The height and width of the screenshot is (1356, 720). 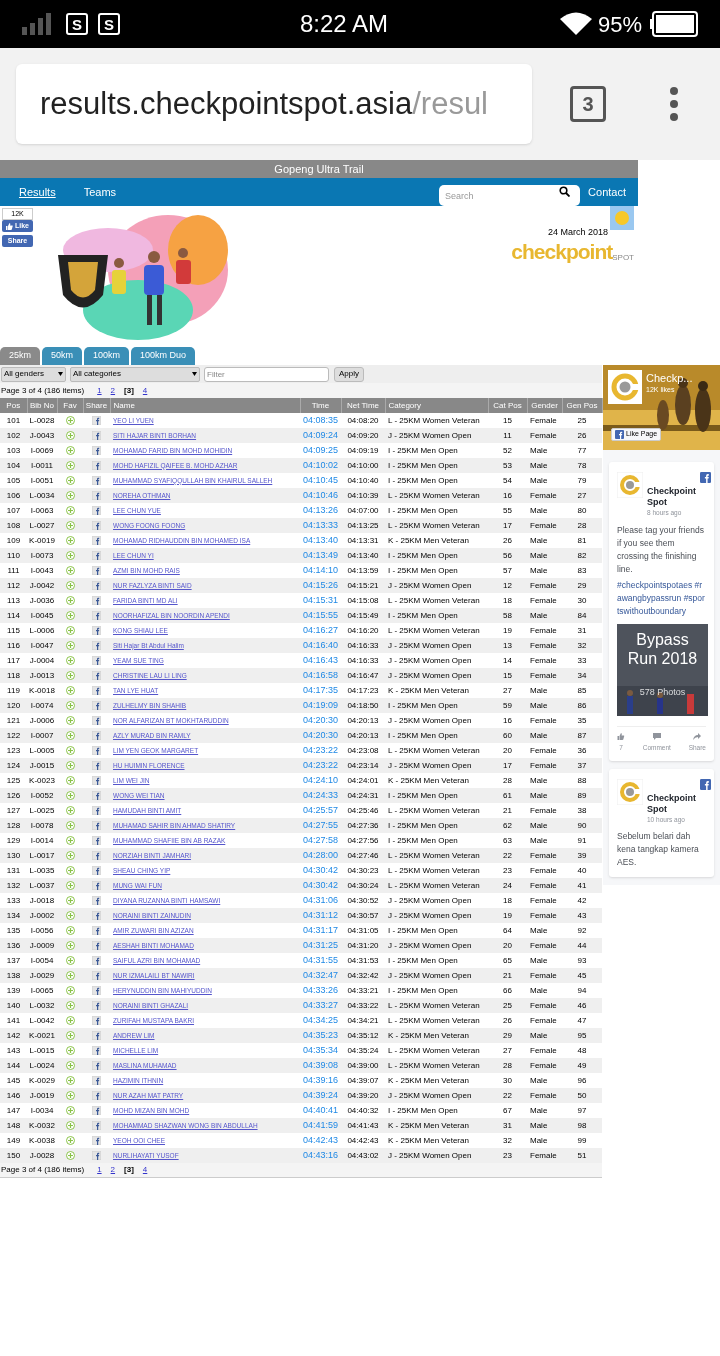 What do you see at coordinates (607, 192) in the screenshot?
I see `contact-link: Contact` at bounding box center [607, 192].